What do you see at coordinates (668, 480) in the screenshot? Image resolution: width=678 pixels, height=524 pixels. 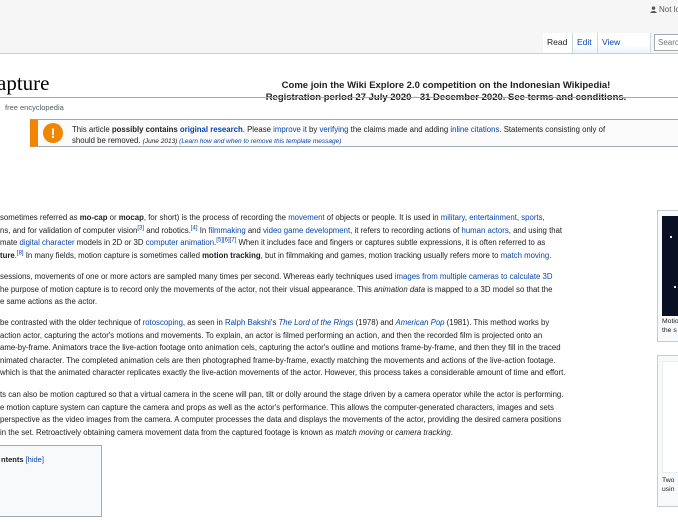 I see `thumb-caption: Two` at bounding box center [668, 480].